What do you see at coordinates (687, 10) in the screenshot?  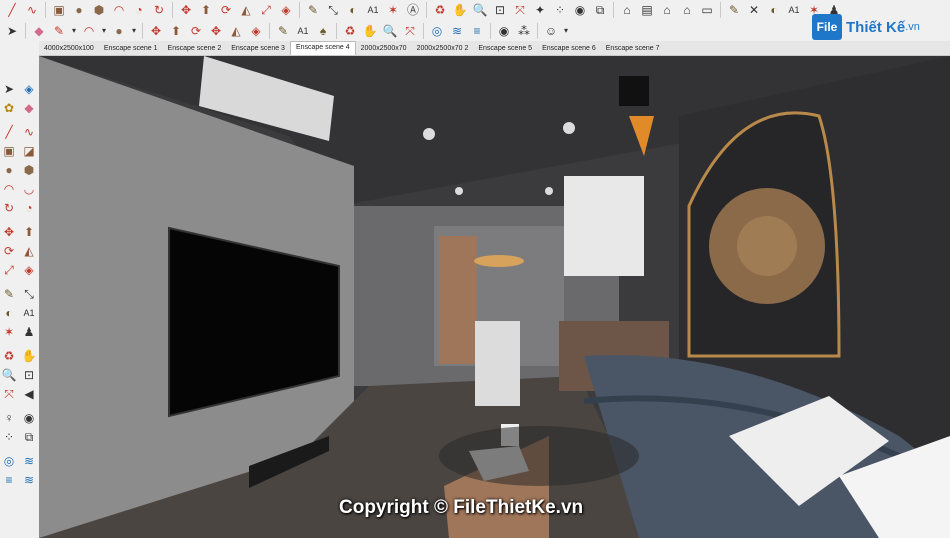 I see `house-icon: ⌂` at bounding box center [687, 10].